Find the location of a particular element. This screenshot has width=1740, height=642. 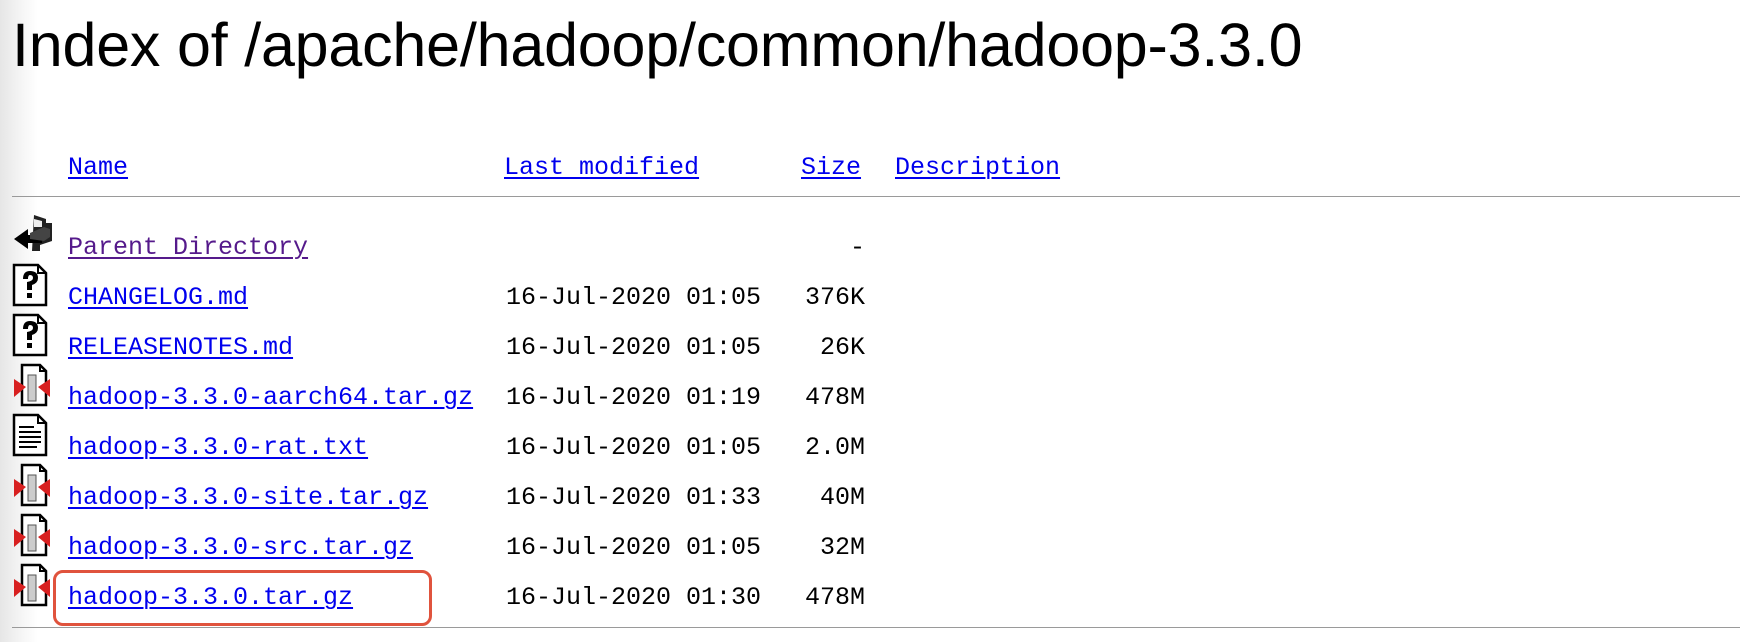

list-item-name-cell: RELEASENOTES.md is located at coordinates (180, 348).